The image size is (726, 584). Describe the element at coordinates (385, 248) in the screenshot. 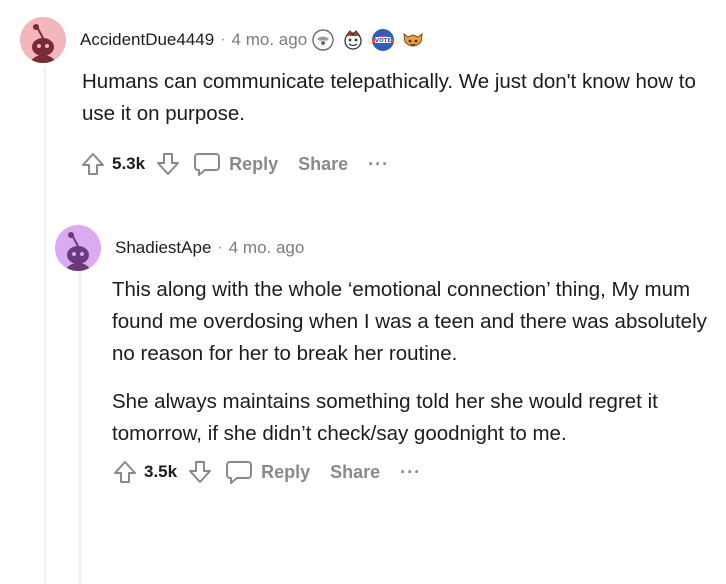

I see `comment-header: ShadiestApe · 4 mo. ago` at that location.